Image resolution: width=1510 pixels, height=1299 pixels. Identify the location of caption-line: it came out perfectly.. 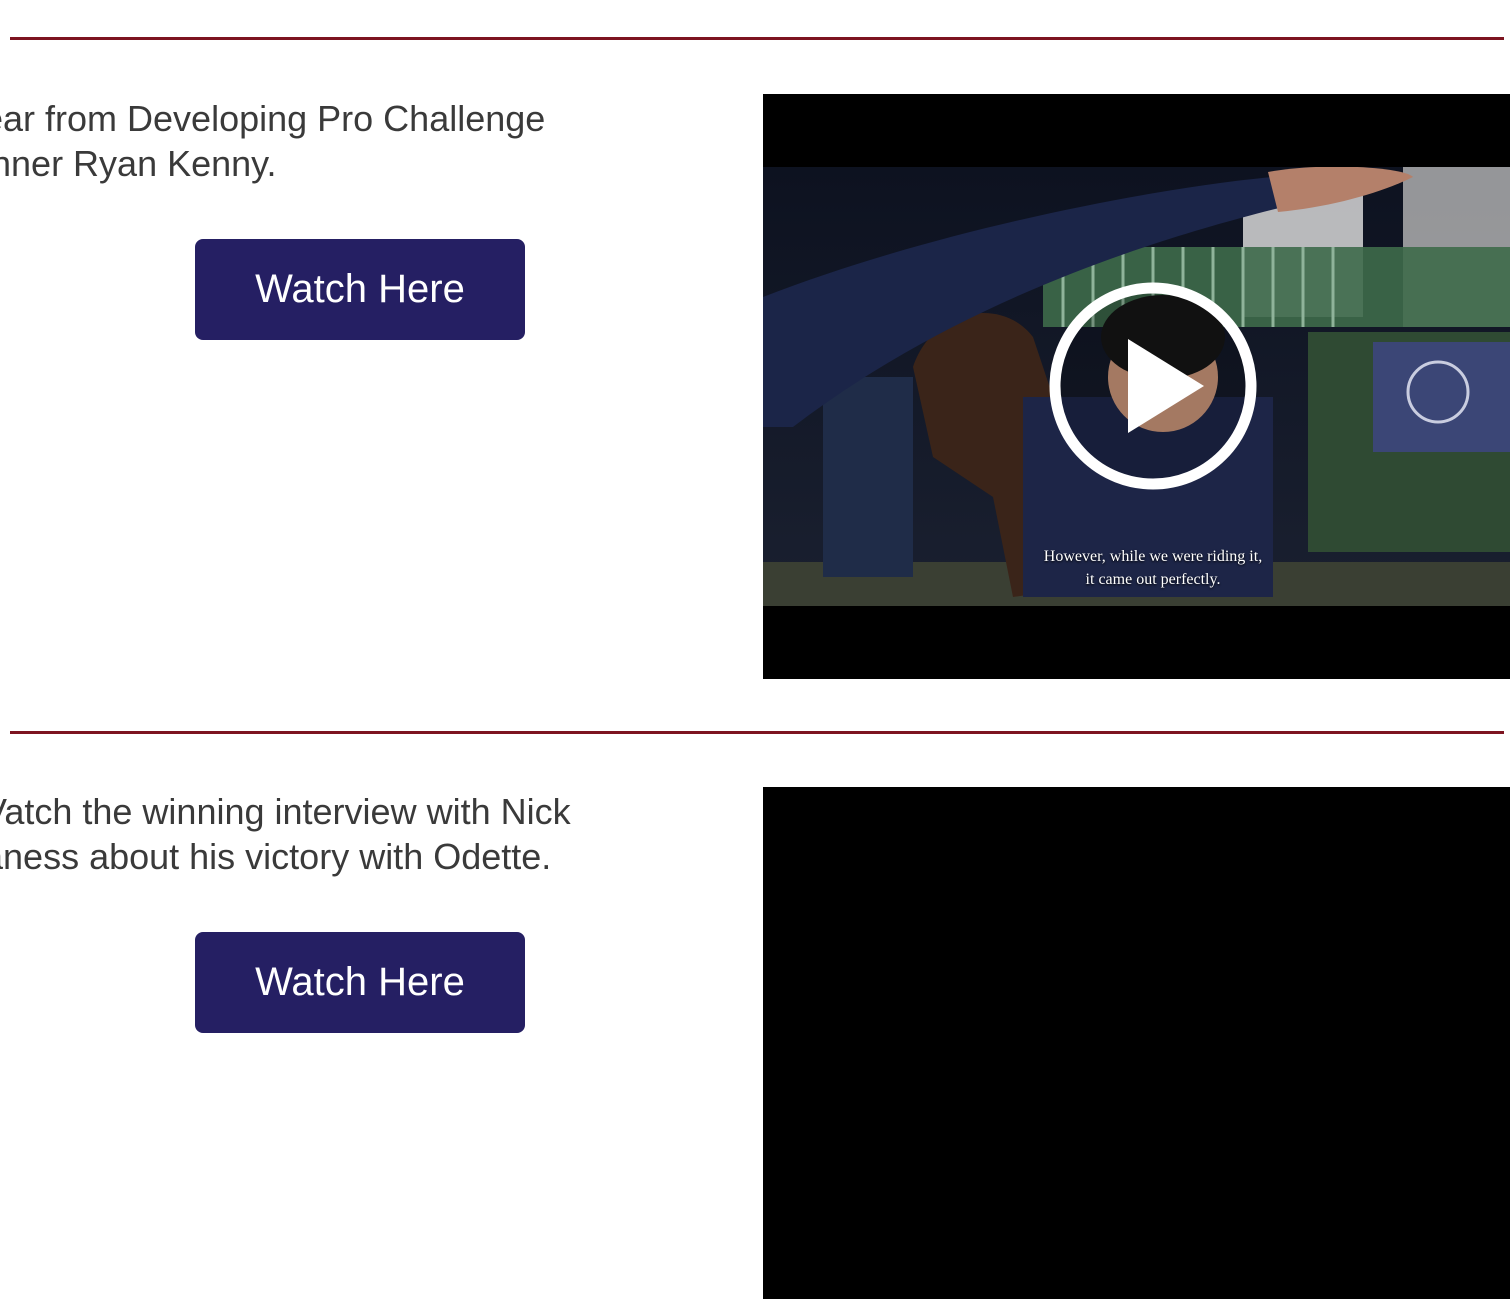
(1153, 579).